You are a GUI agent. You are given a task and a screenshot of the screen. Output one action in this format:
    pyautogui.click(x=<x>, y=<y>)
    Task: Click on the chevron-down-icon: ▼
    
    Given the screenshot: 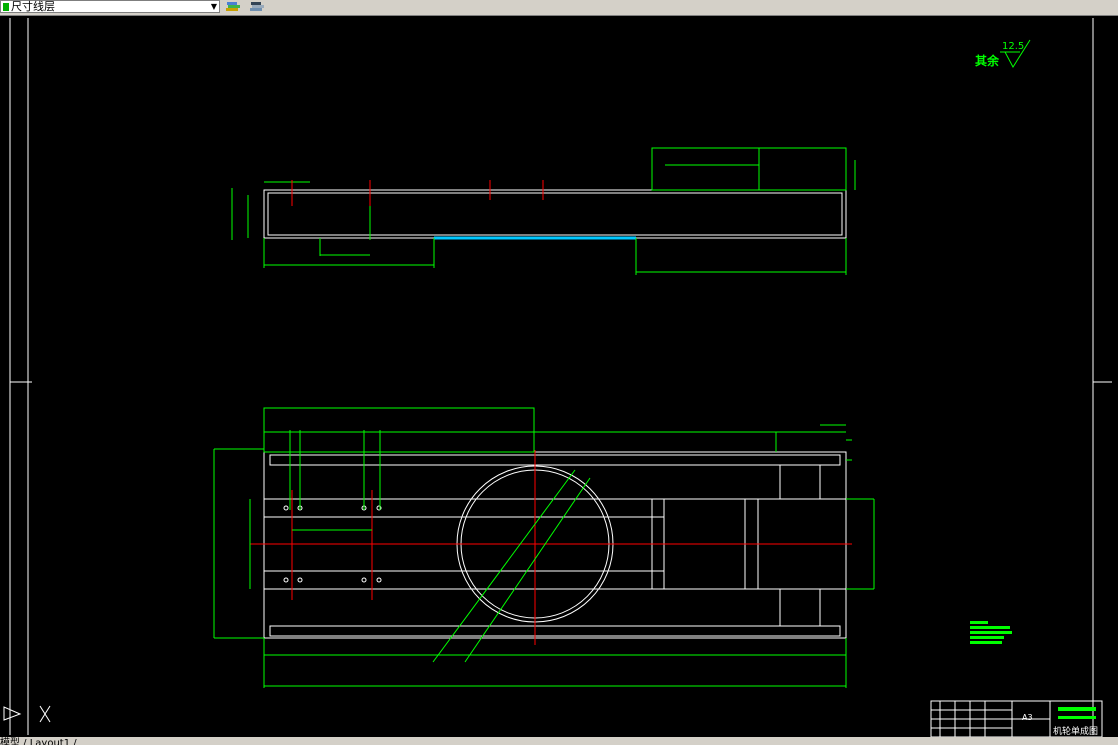 What is the action you would take?
    pyautogui.click(x=214, y=7)
    